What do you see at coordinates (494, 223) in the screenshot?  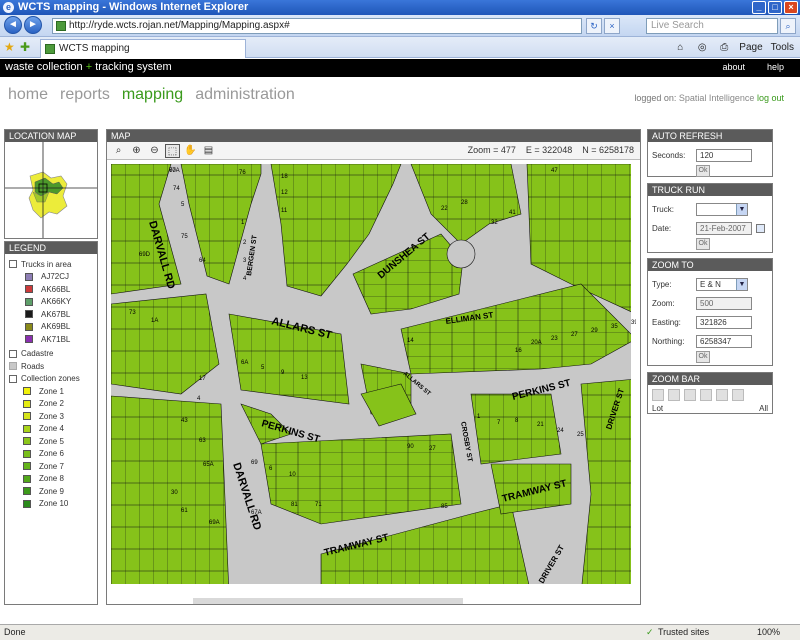 I see `lot-number-label: 32` at bounding box center [494, 223].